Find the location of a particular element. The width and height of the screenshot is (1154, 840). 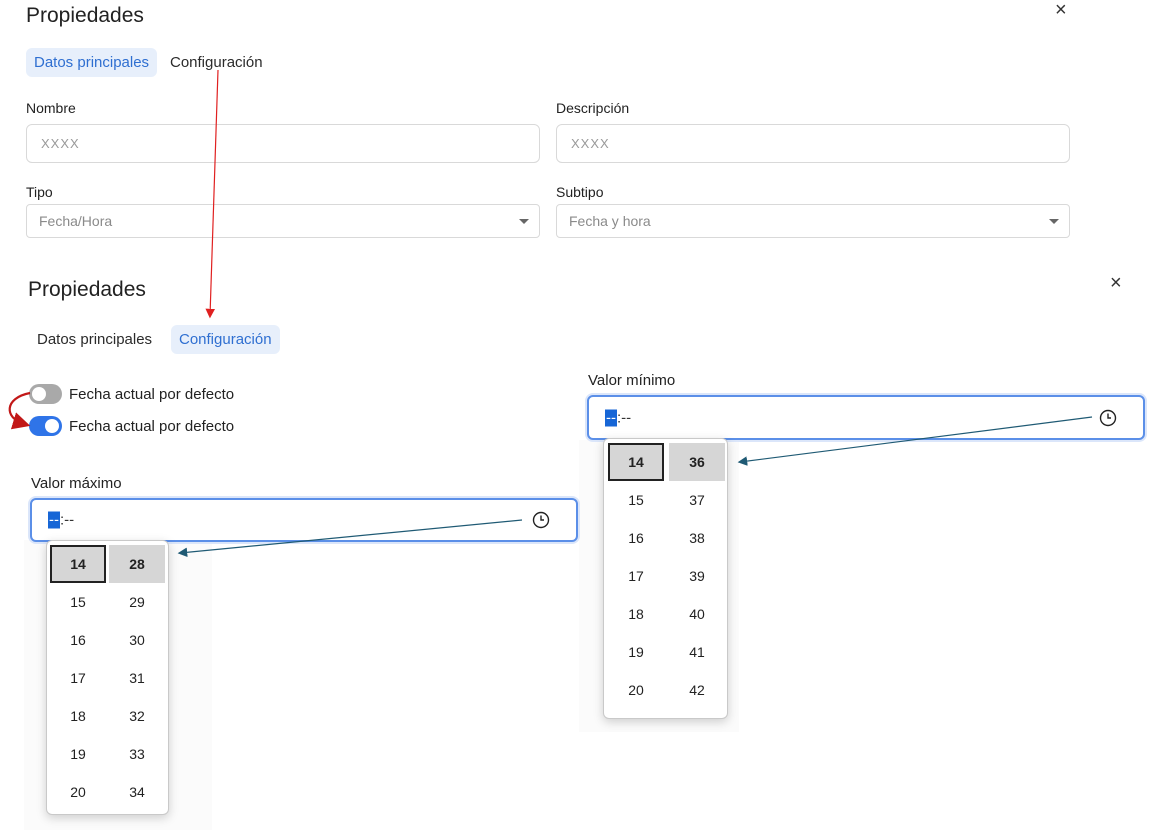

maximo-hour-option: 16 is located at coordinates (78, 640).